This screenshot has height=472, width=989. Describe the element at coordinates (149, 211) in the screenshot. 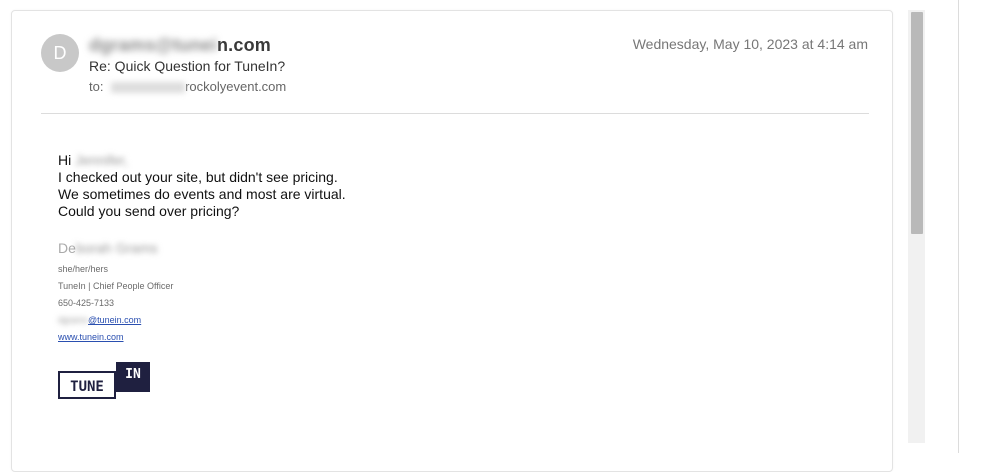

I see `body-line: Could you send over pricing?` at that location.